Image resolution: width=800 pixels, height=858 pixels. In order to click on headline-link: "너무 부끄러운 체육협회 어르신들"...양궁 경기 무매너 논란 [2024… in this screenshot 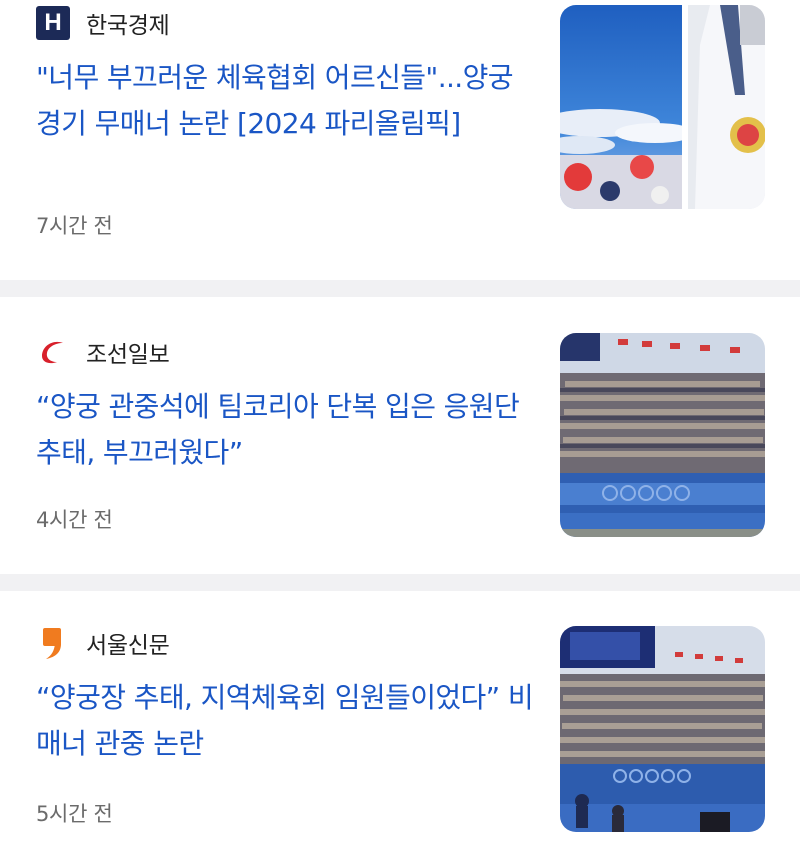, I will do `click(286, 101)`.